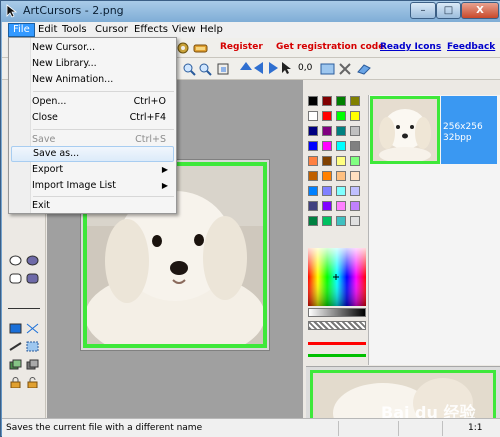 This screenshot has width=500, height=437. Describe the element at coordinates (475, 428) in the screenshot. I see `status-zoom: 1:1` at that location.